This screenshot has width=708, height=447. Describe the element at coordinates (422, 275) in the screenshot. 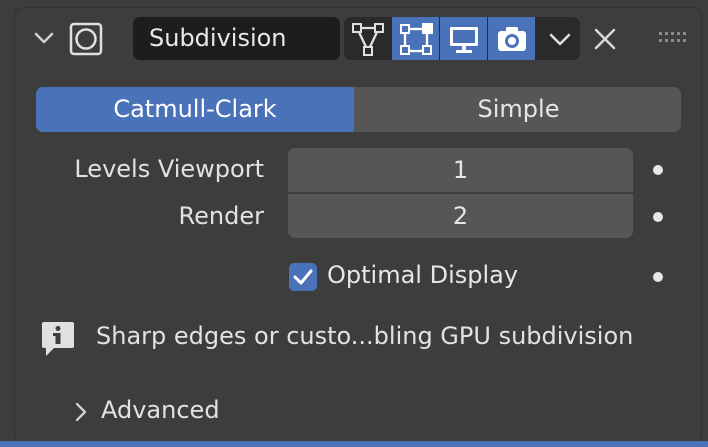

I see `optimal-display-label: Optimal Display` at that location.